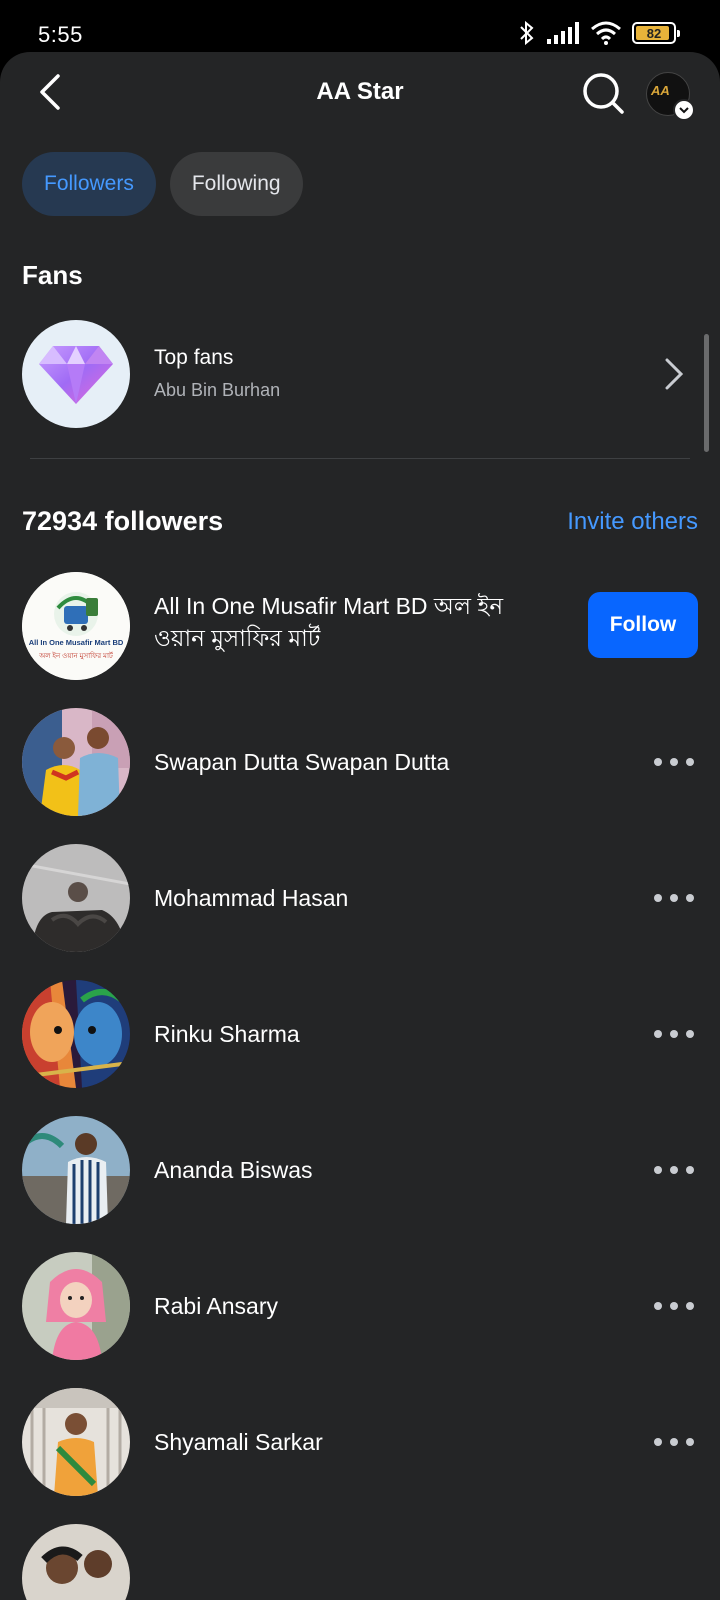 Image resolution: width=720 pixels, height=1600 pixels. I want to click on scrollbar, so click(706, 393).